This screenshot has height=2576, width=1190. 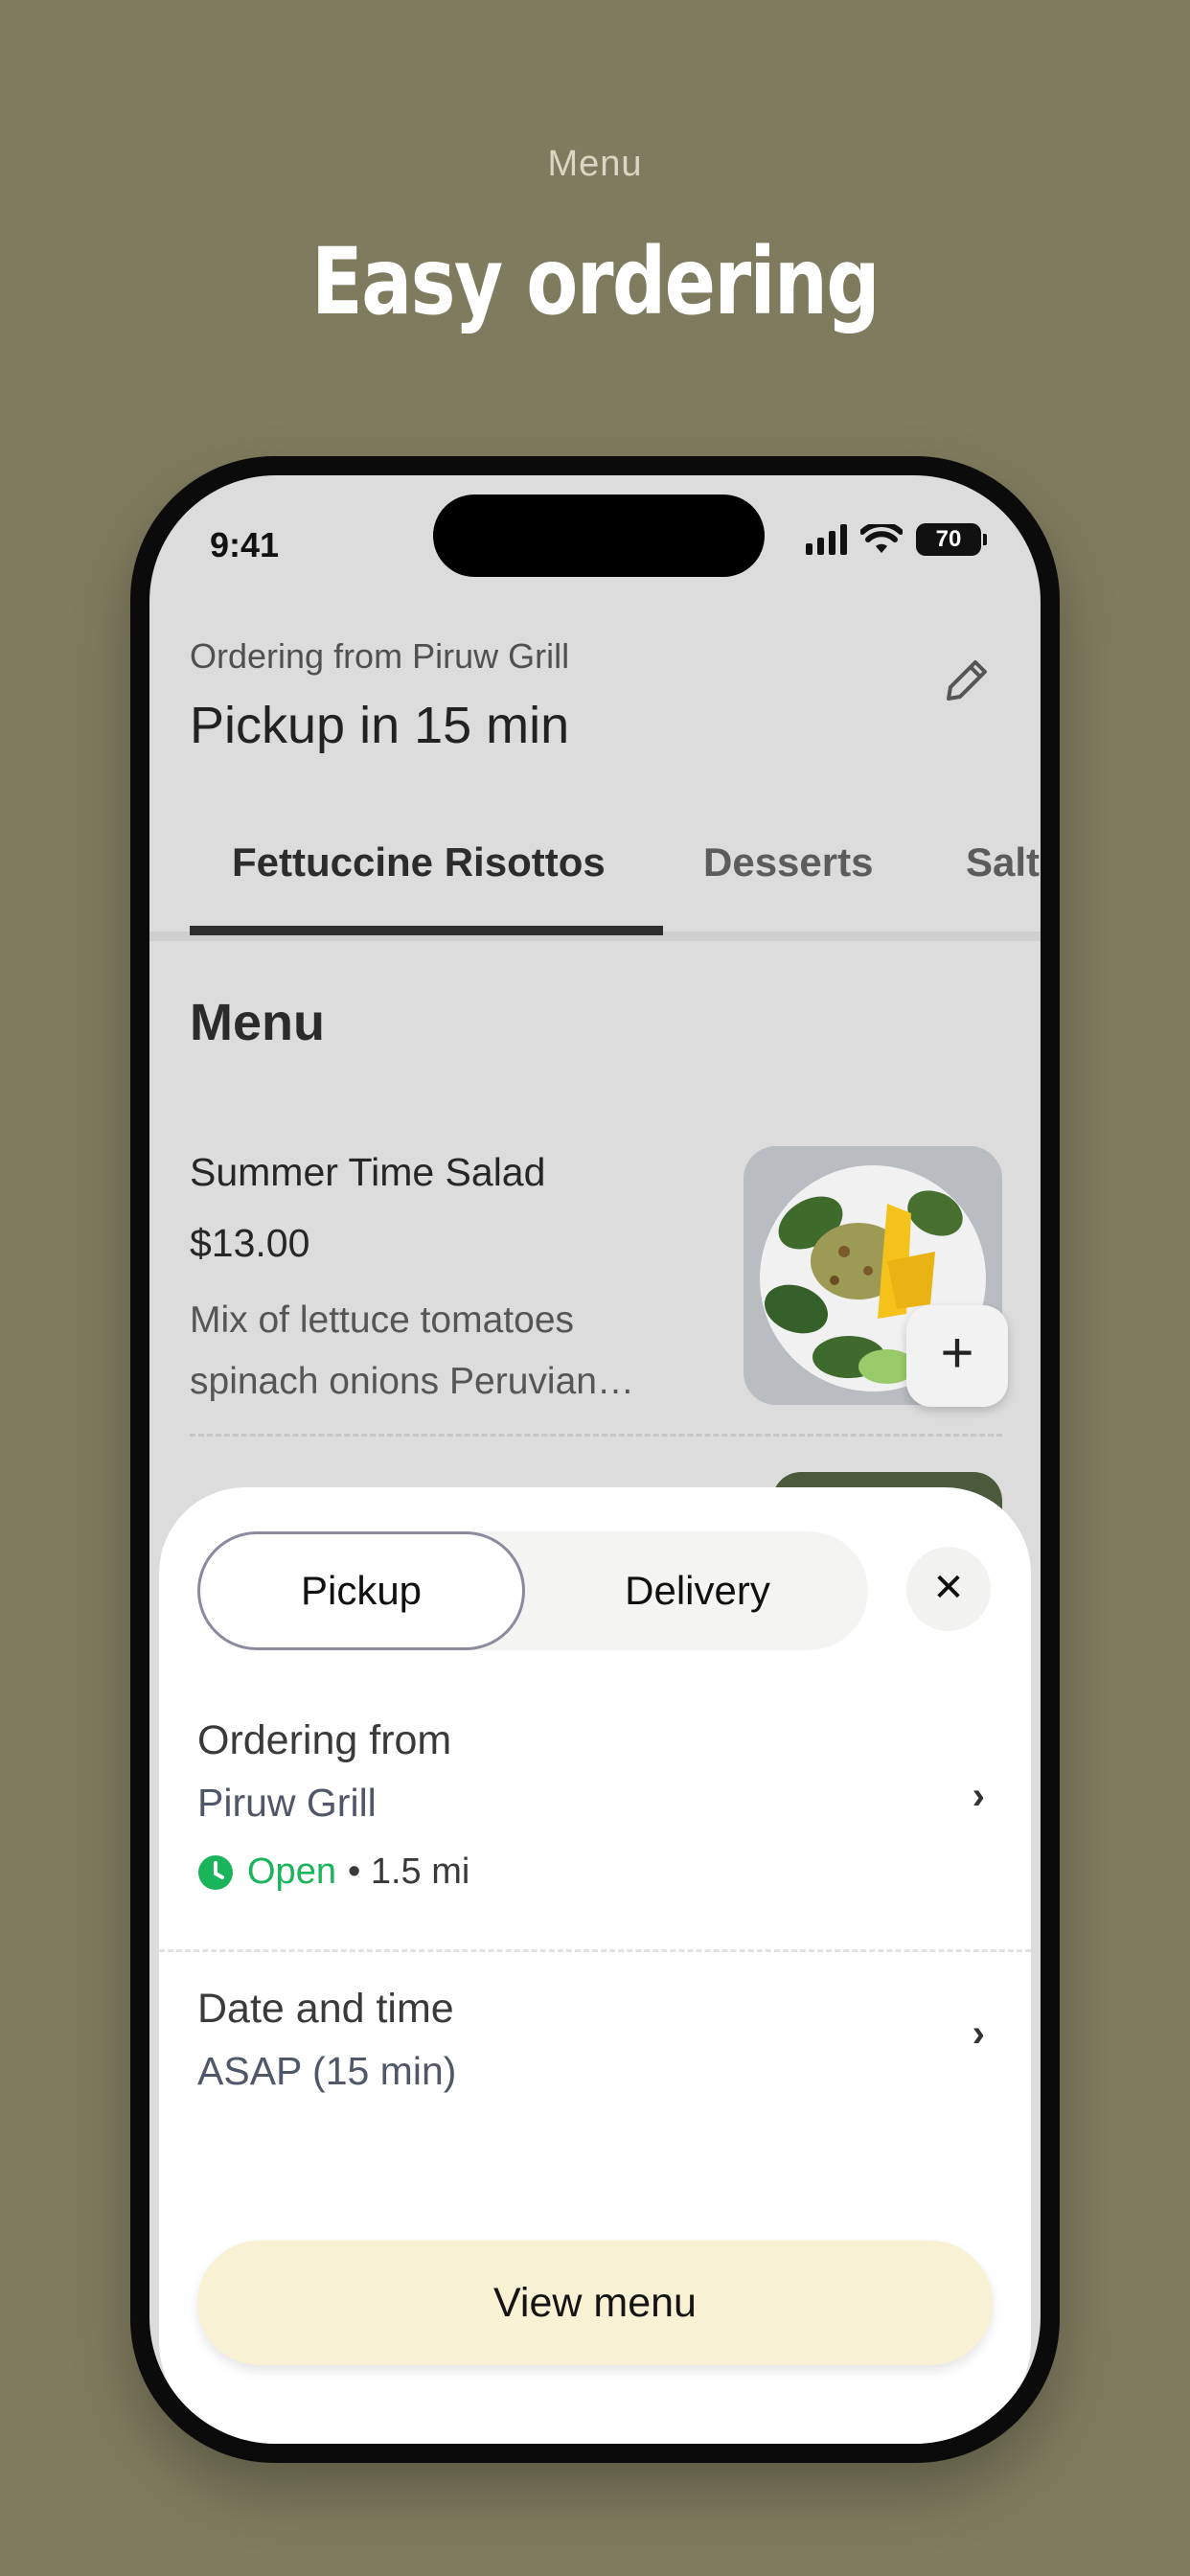 What do you see at coordinates (967, 680) in the screenshot?
I see `pencil-icon` at bounding box center [967, 680].